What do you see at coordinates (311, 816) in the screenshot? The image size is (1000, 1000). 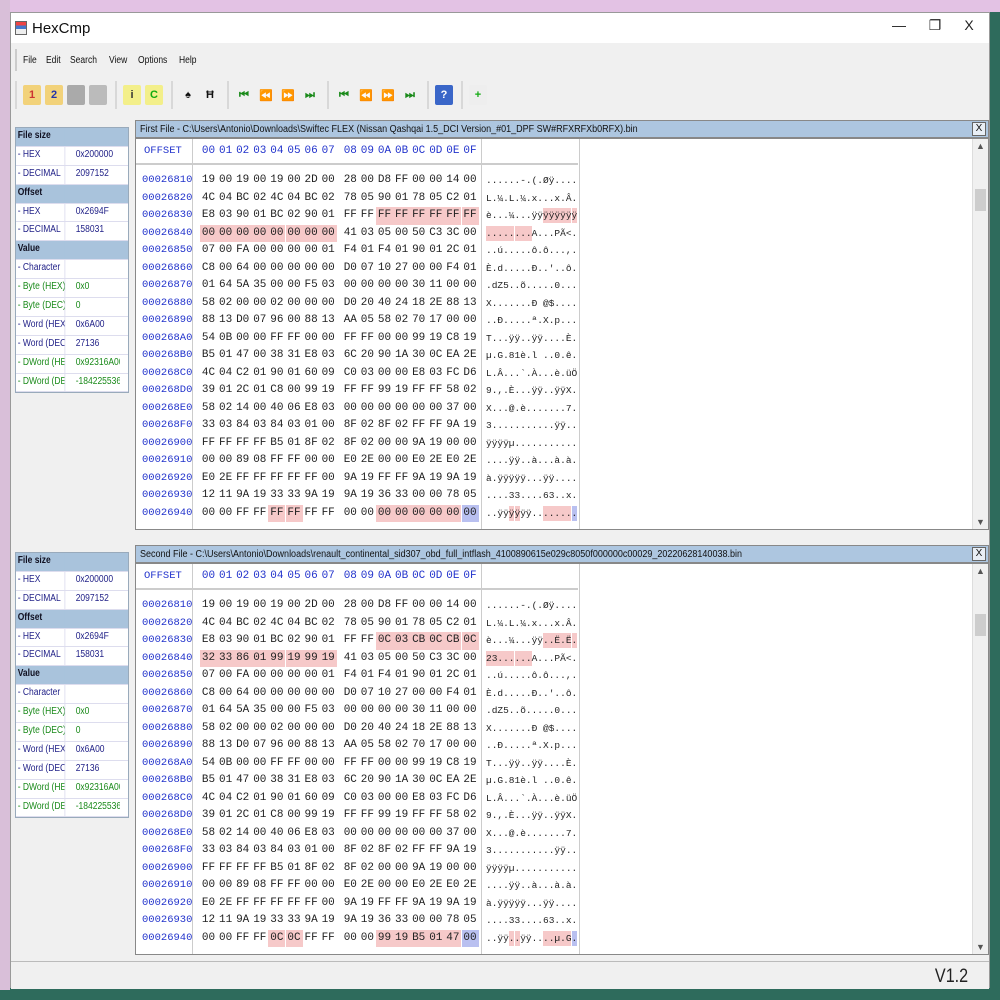 I see `byte-cell: 99` at bounding box center [311, 816].